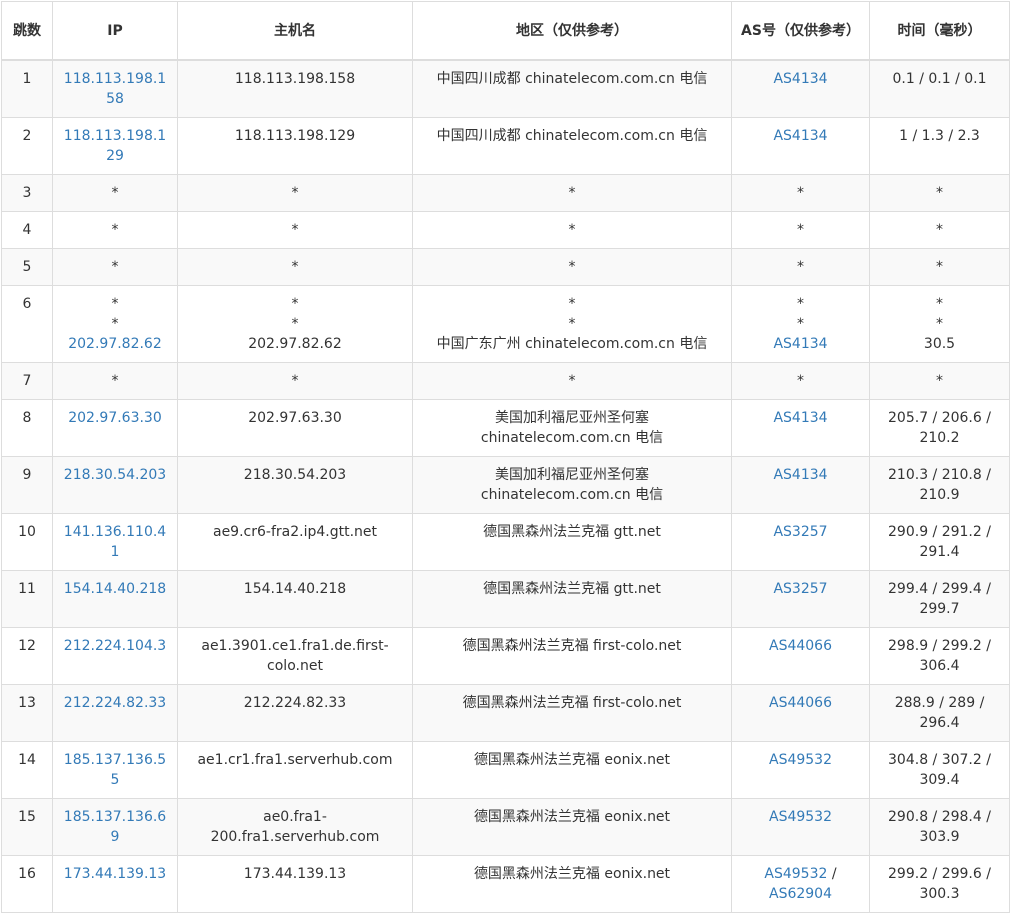 This screenshot has height=913, width=1012. Describe the element at coordinates (572, 542) in the screenshot. I see `region-cell: 德国黑森州法兰克福 gtt.net` at that location.